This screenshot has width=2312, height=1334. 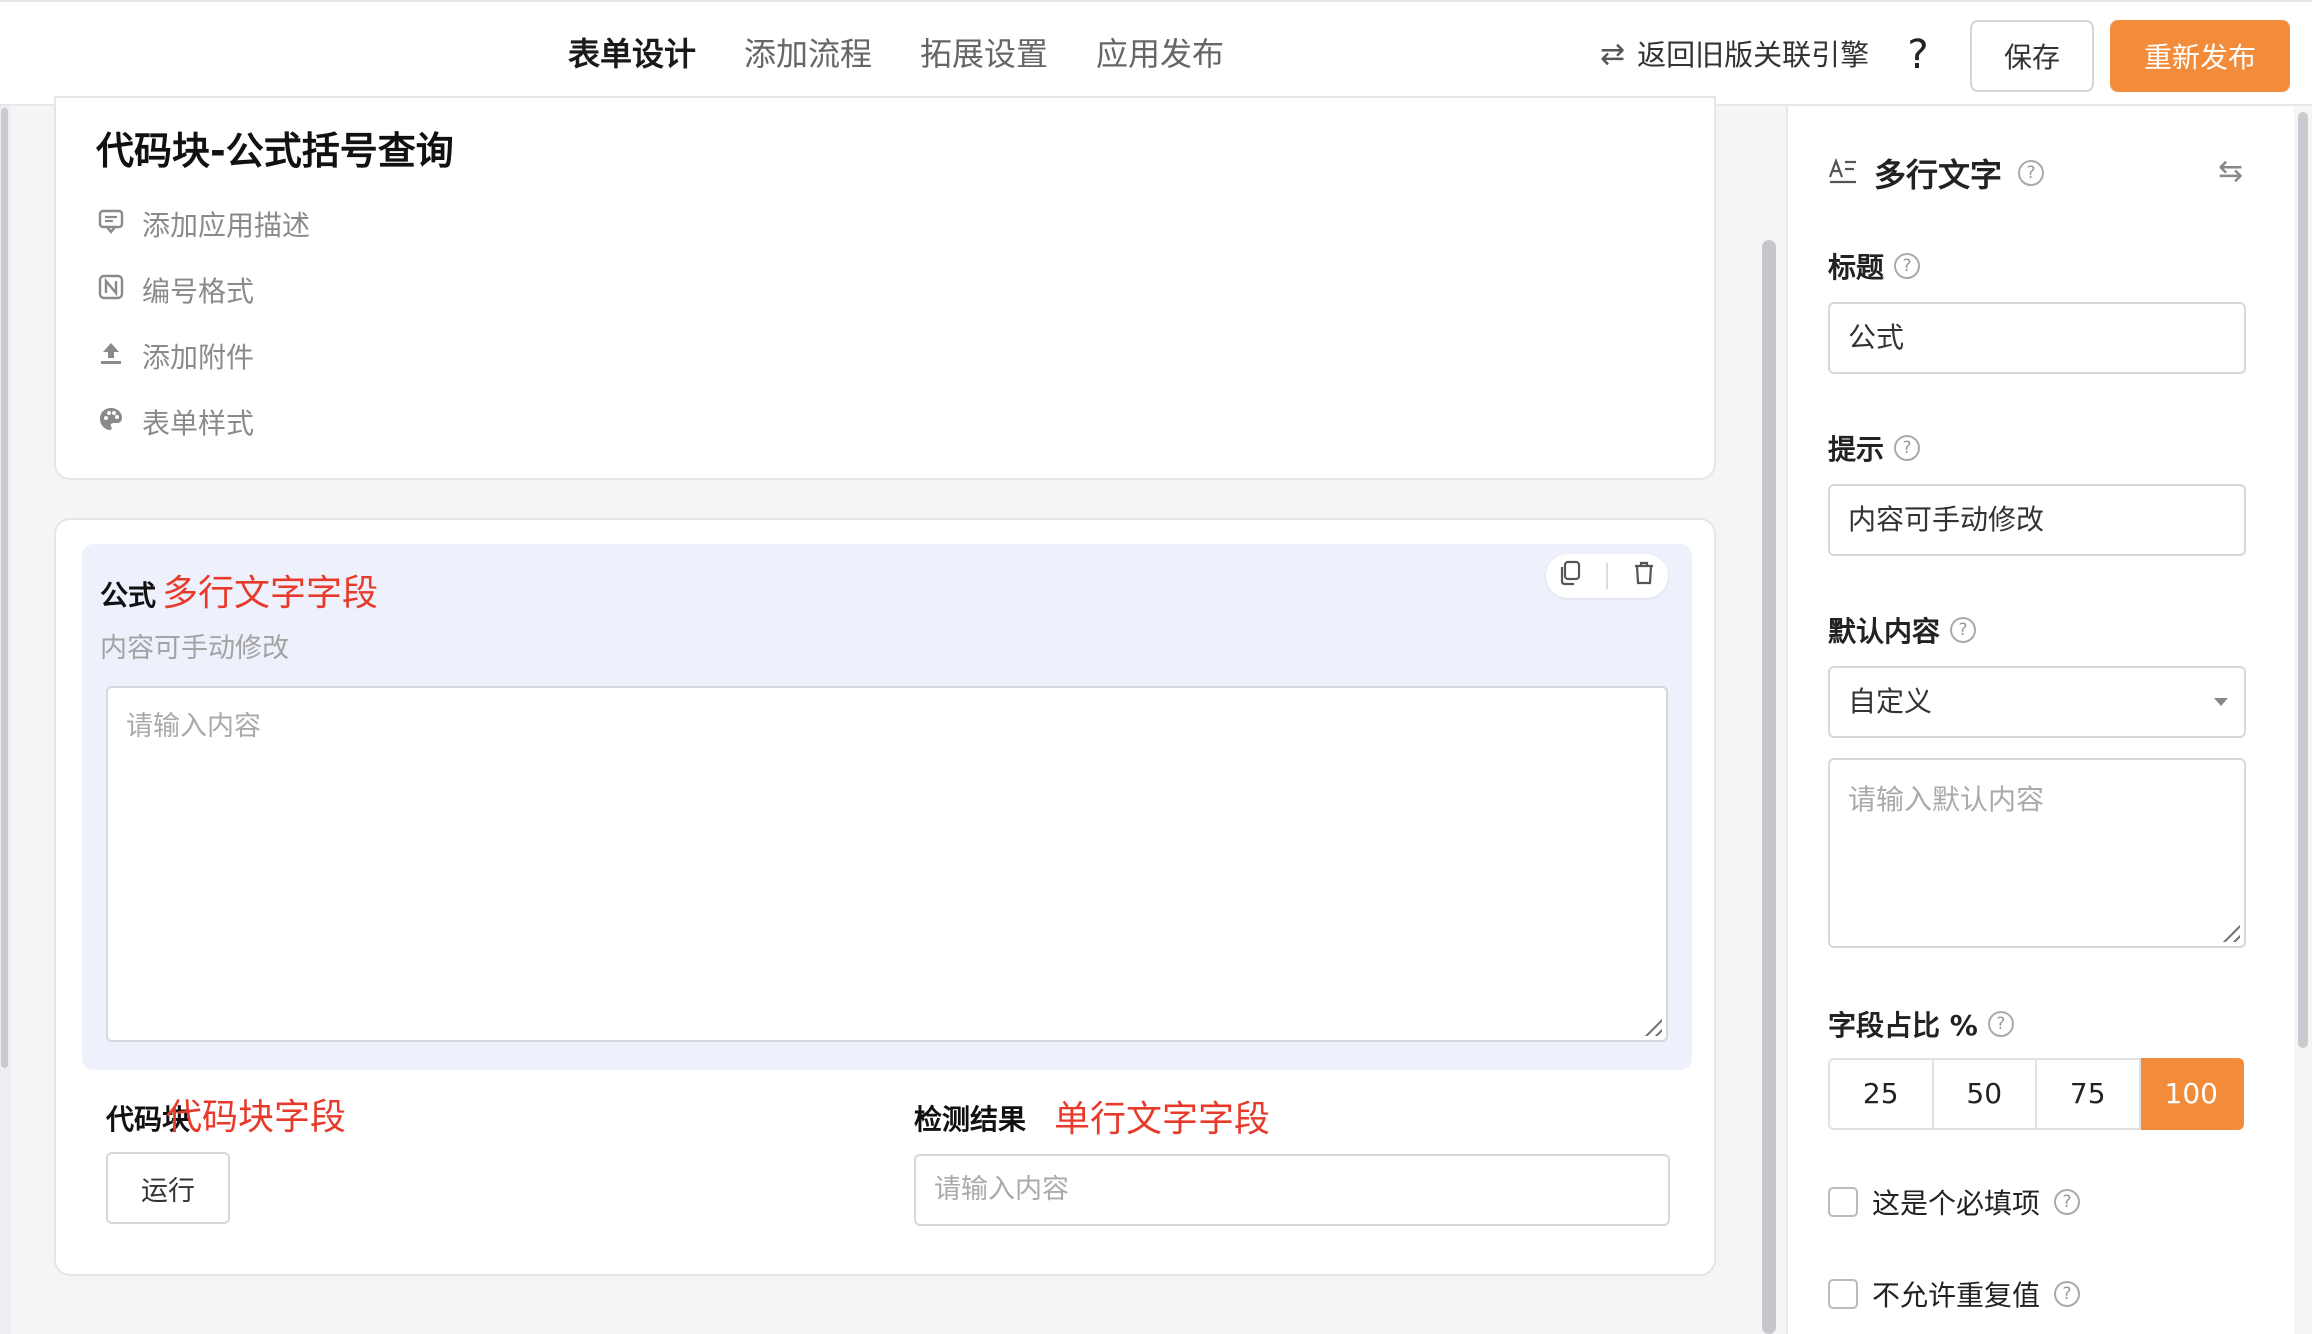 I want to click on add-attachment-item: 添加附件, so click(x=176, y=356).